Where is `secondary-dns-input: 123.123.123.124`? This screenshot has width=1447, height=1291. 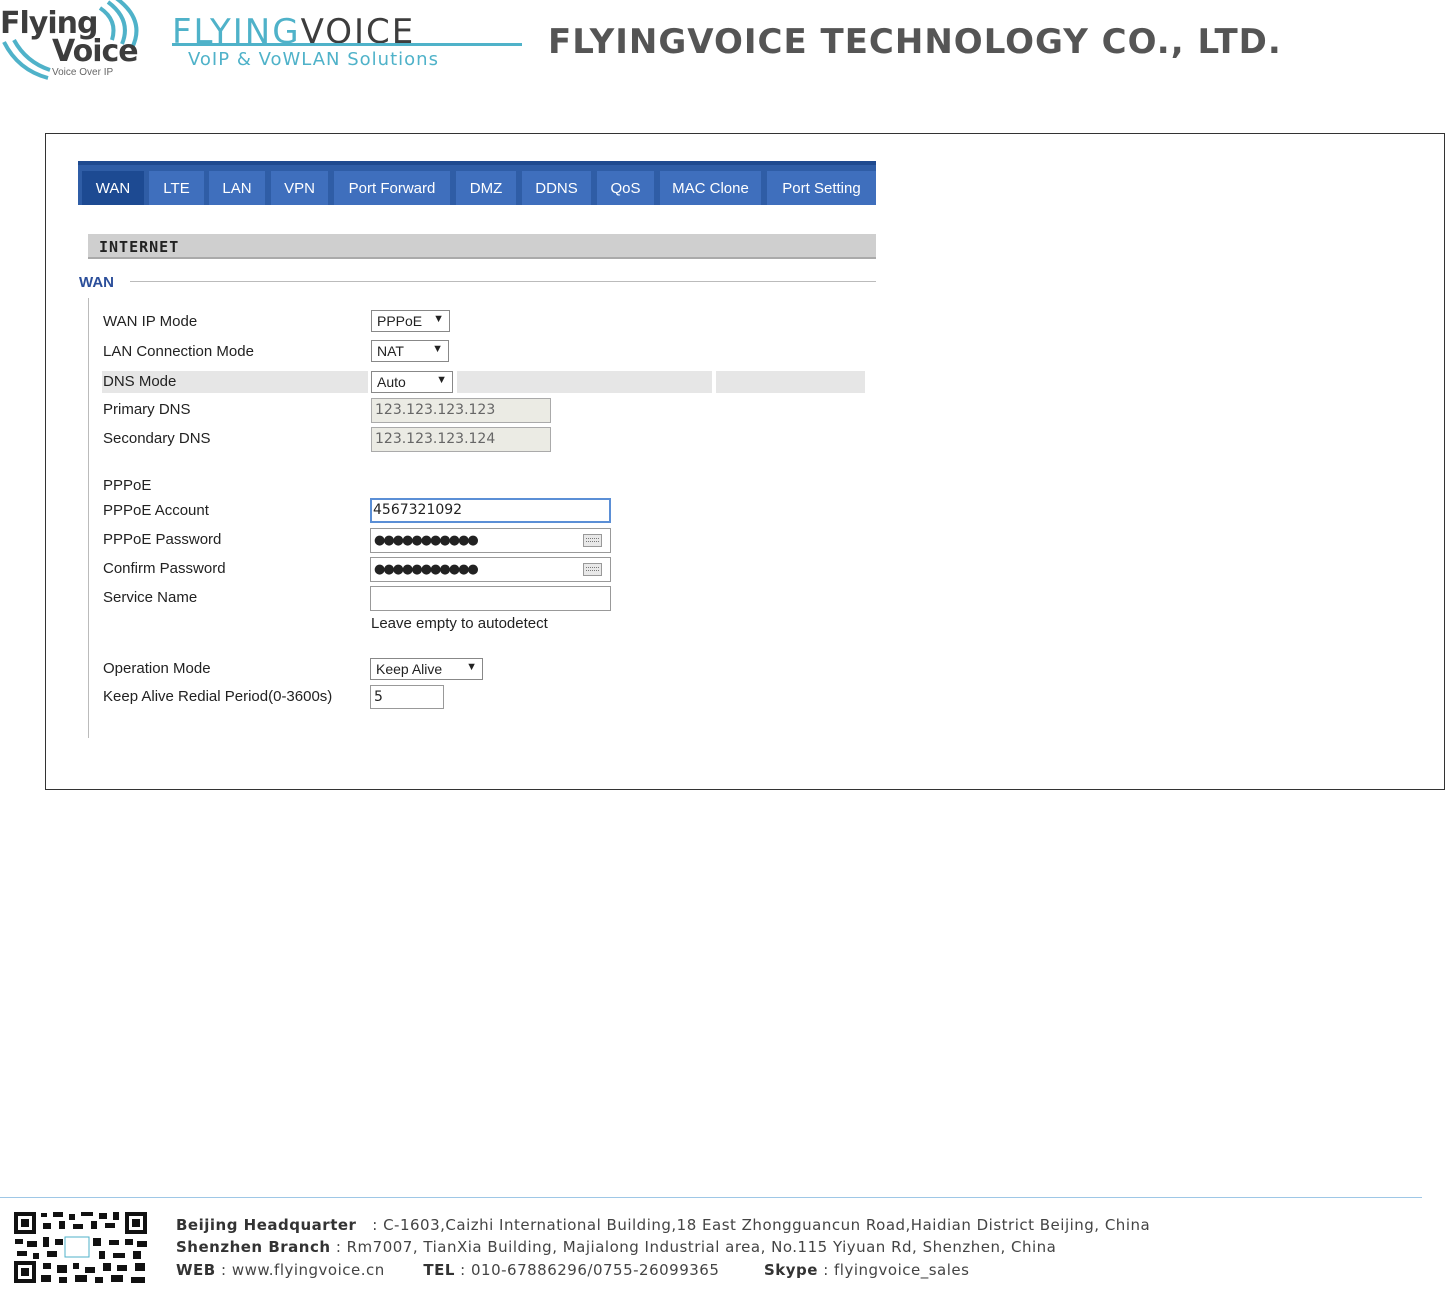 secondary-dns-input: 123.123.123.124 is located at coordinates (461, 439).